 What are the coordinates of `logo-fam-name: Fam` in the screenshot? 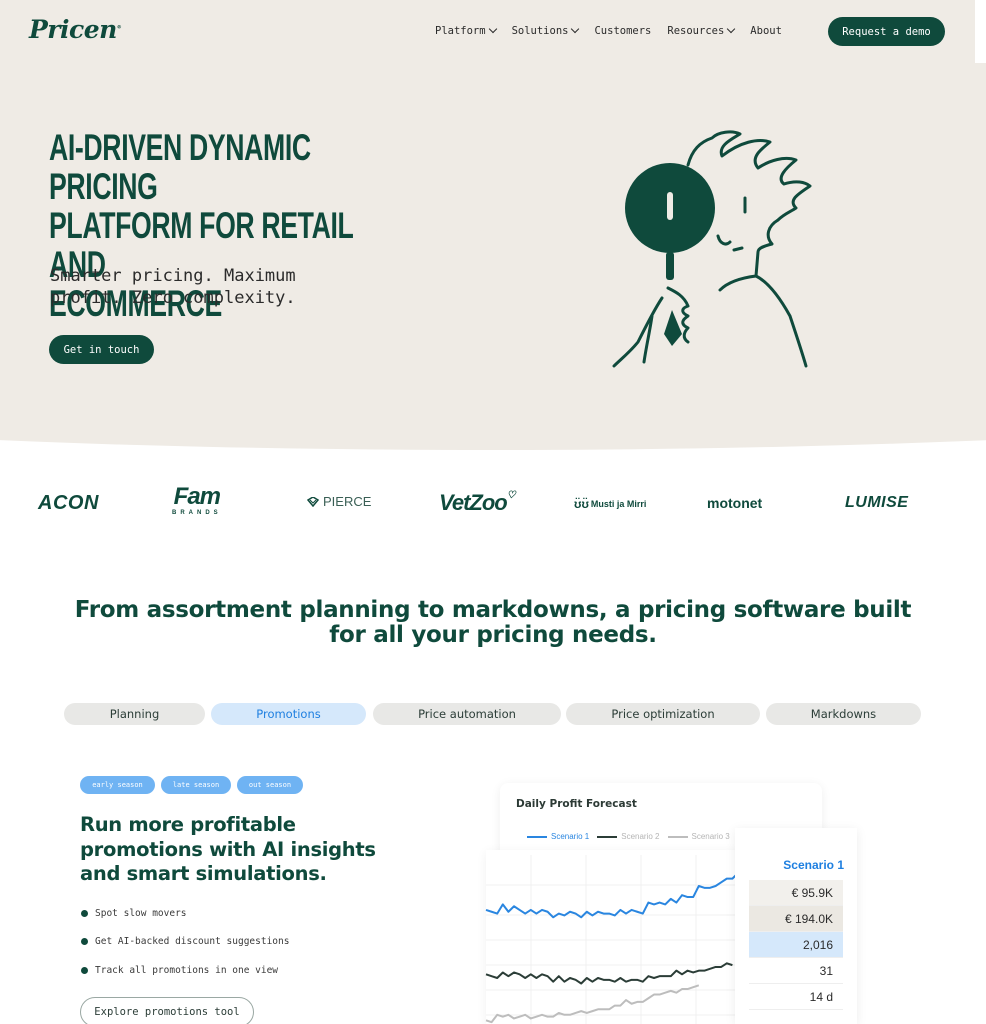 It's located at (197, 496).